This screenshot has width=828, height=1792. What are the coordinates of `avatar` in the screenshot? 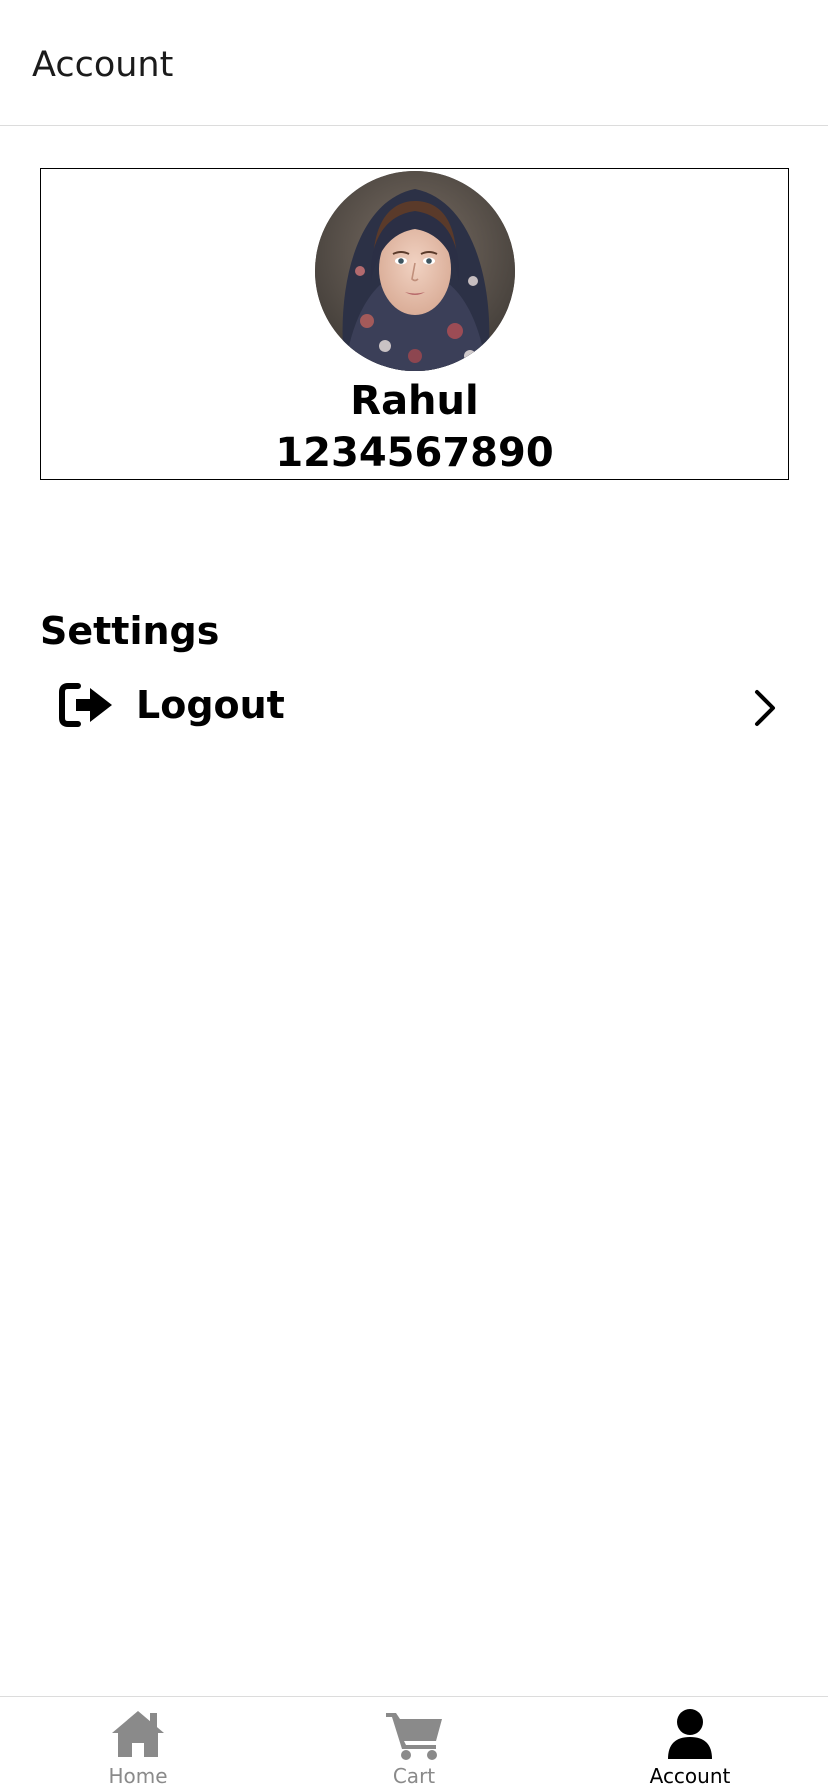 It's located at (415, 271).